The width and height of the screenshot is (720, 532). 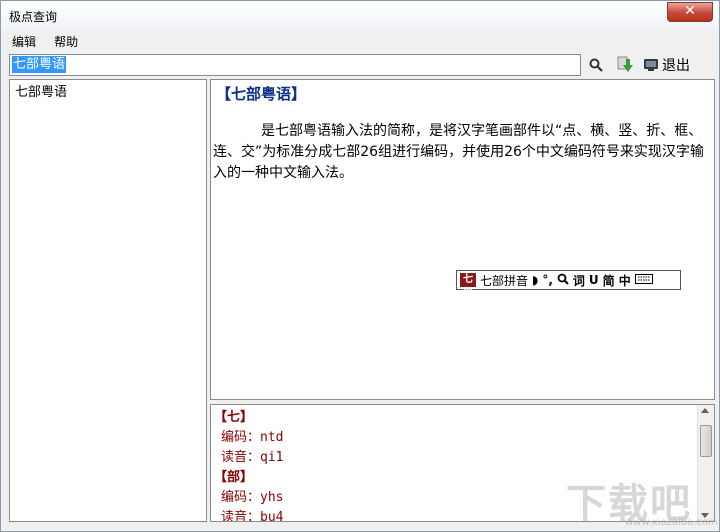 What do you see at coordinates (651, 65) in the screenshot?
I see `exit-monitor-icon` at bounding box center [651, 65].